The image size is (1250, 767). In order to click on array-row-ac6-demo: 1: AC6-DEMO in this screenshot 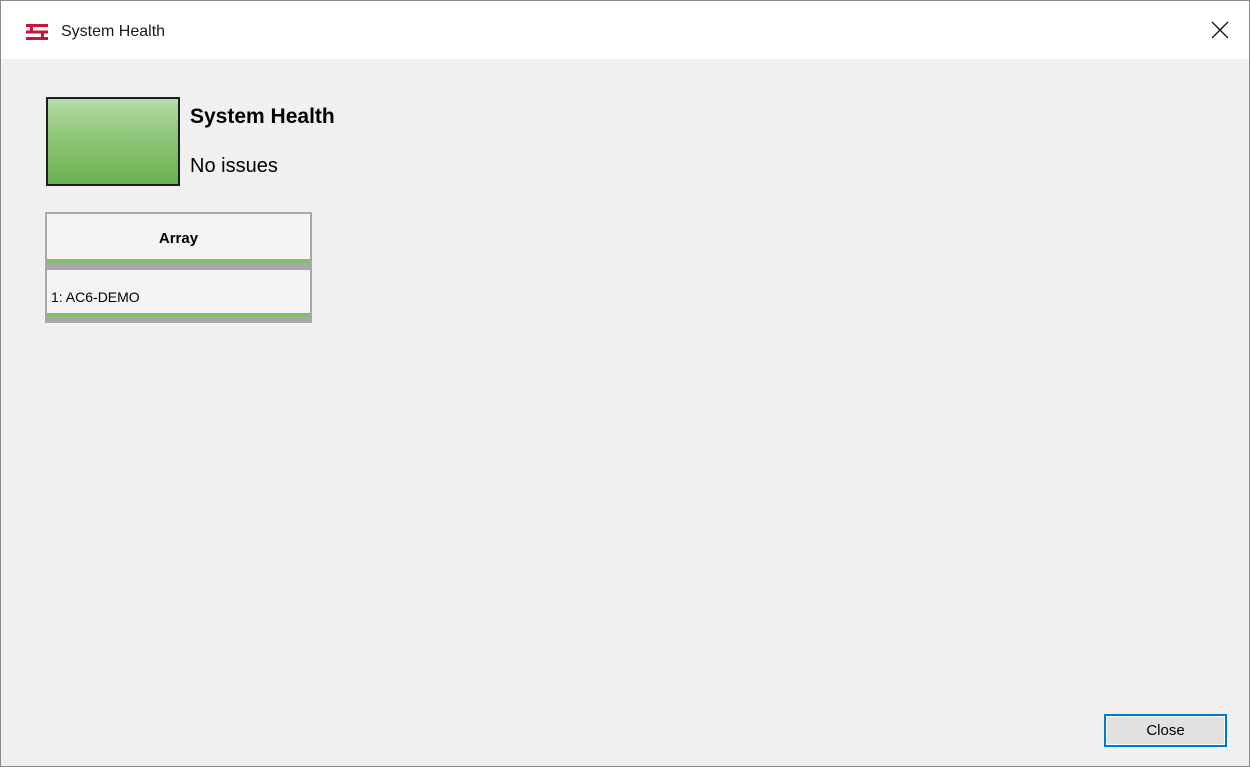, I will do `click(178, 291)`.